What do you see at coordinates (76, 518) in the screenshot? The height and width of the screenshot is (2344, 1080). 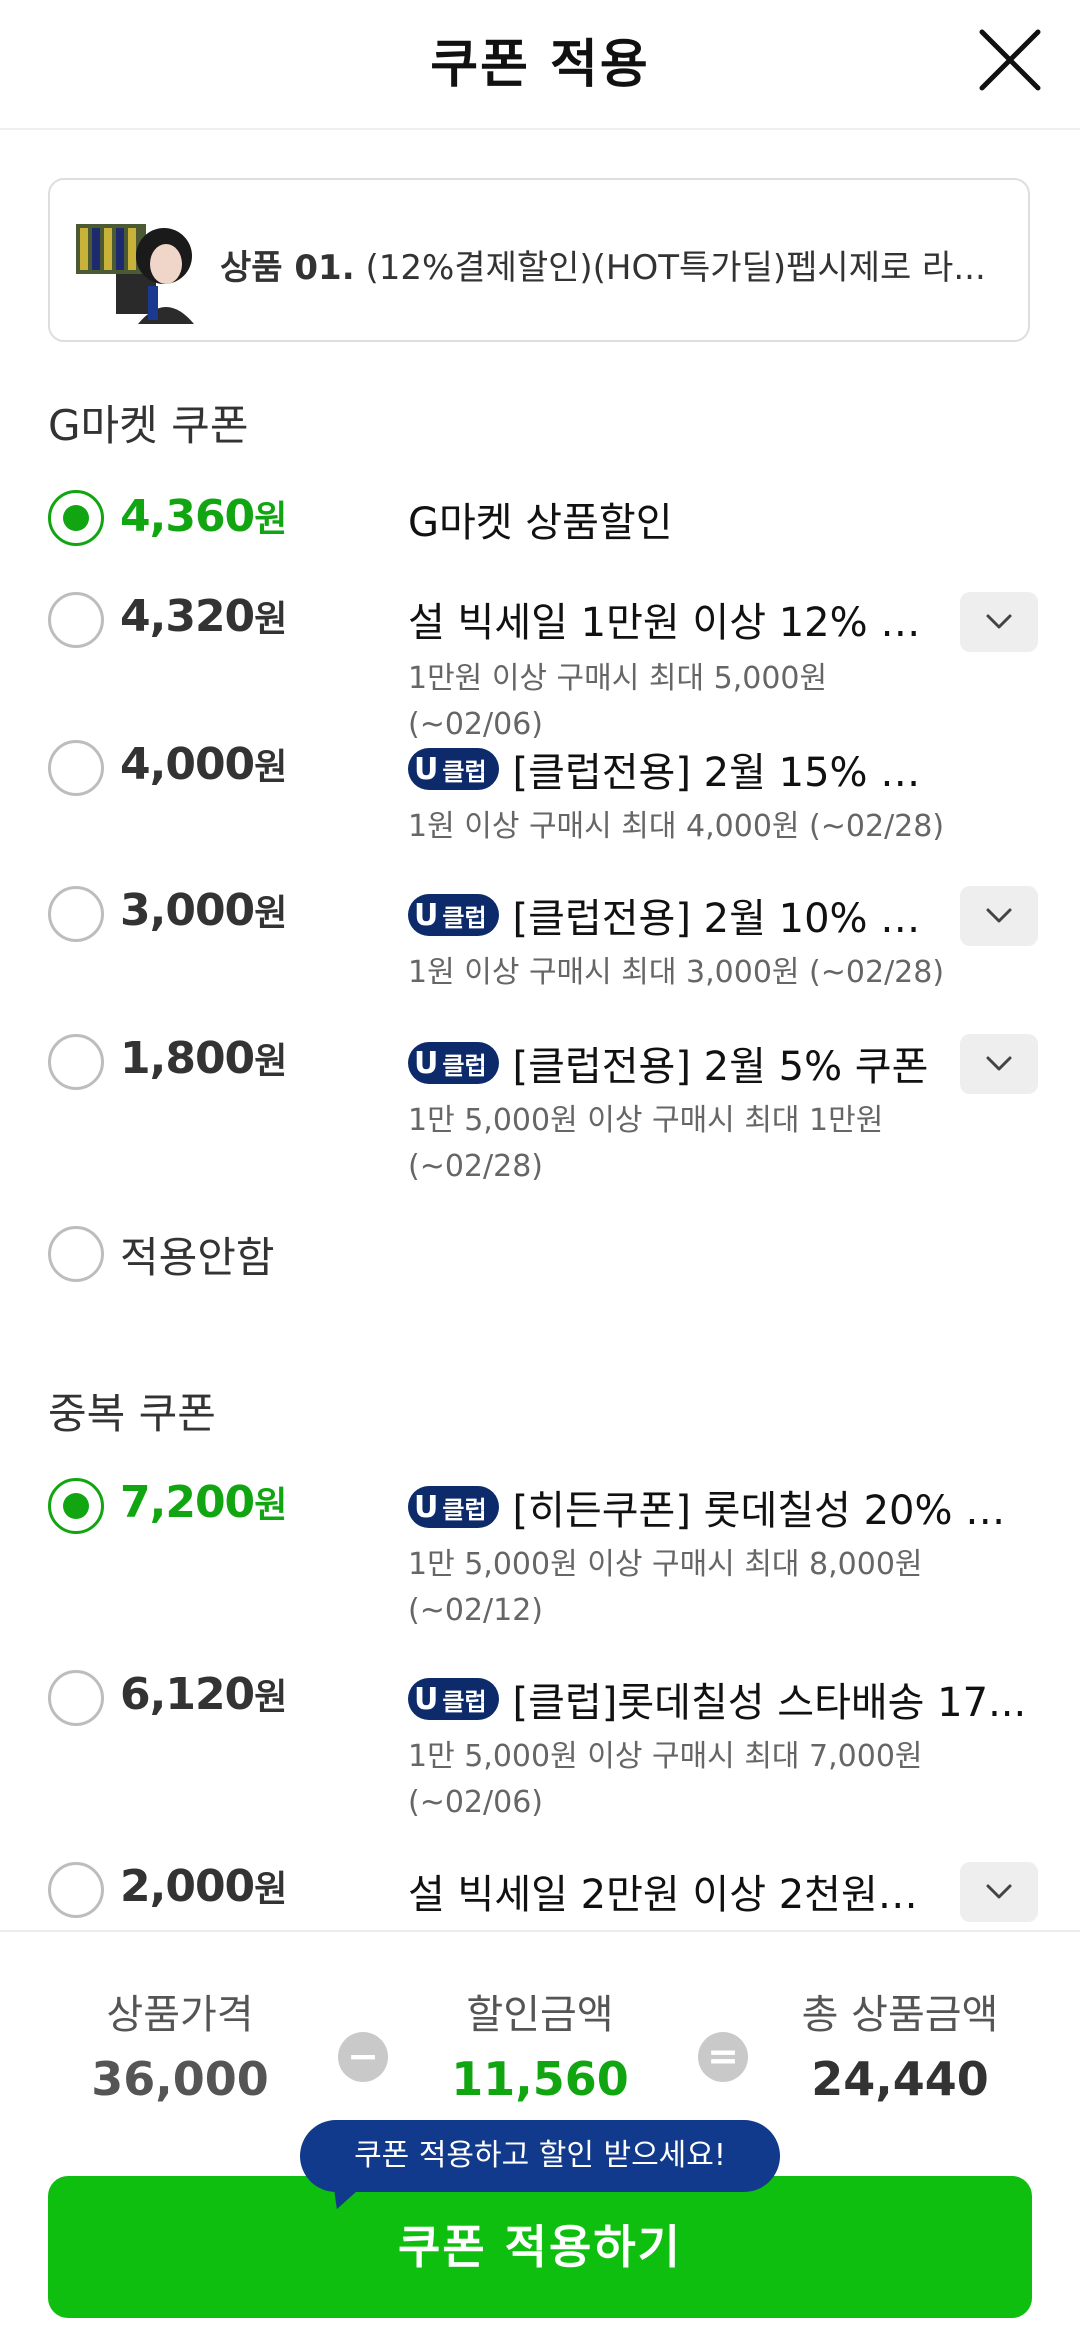 I see `coupon-radio-selected` at bounding box center [76, 518].